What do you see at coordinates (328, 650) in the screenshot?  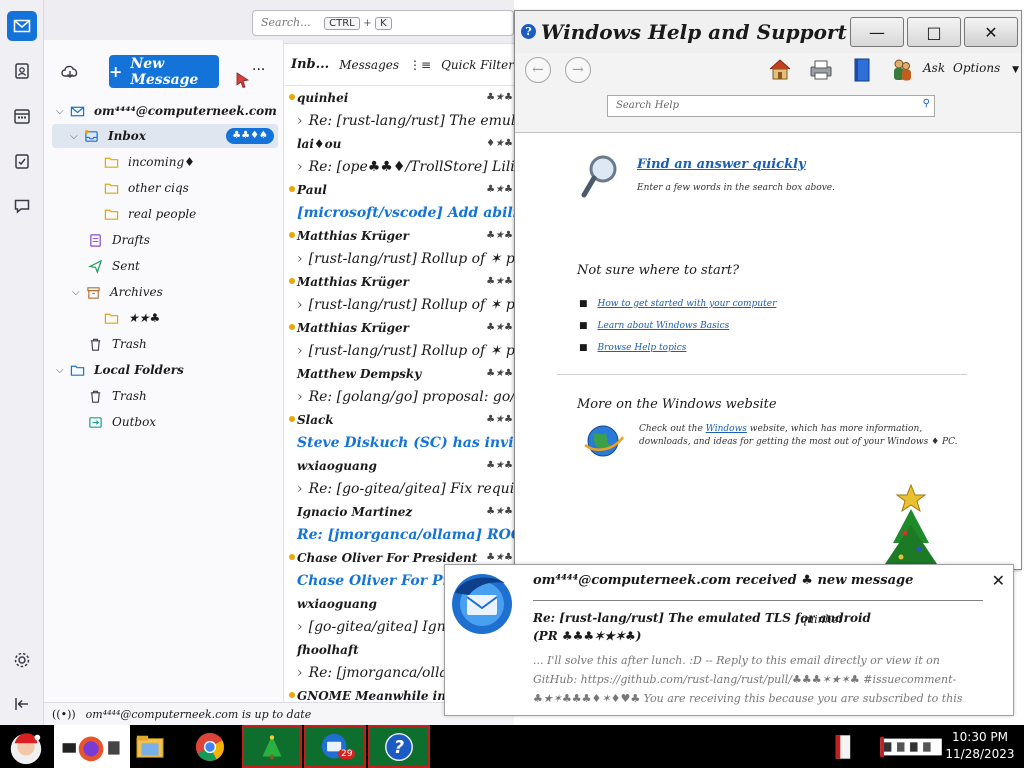 I see `message-sender: fhoolhaft` at bounding box center [328, 650].